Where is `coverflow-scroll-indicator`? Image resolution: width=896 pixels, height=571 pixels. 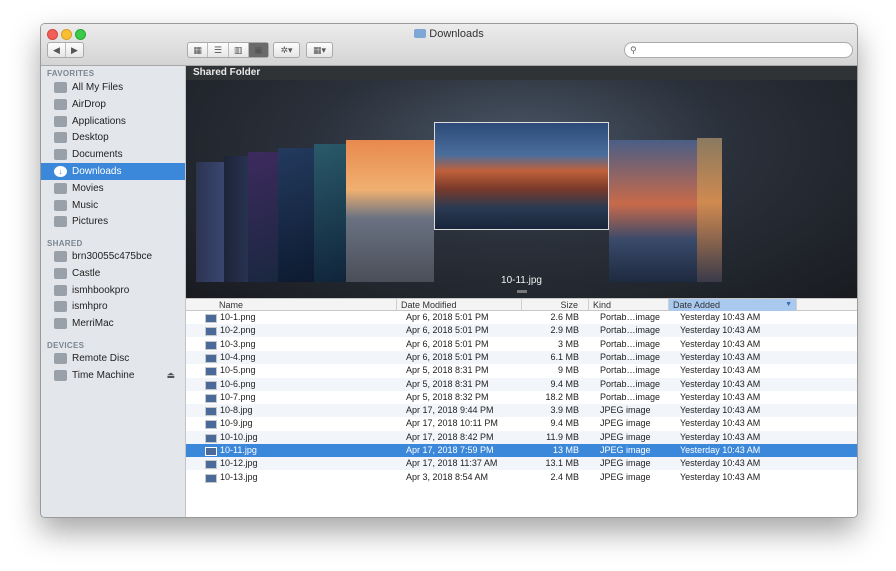 coverflow-scroll-indicator is located at coordinates (522, 291).